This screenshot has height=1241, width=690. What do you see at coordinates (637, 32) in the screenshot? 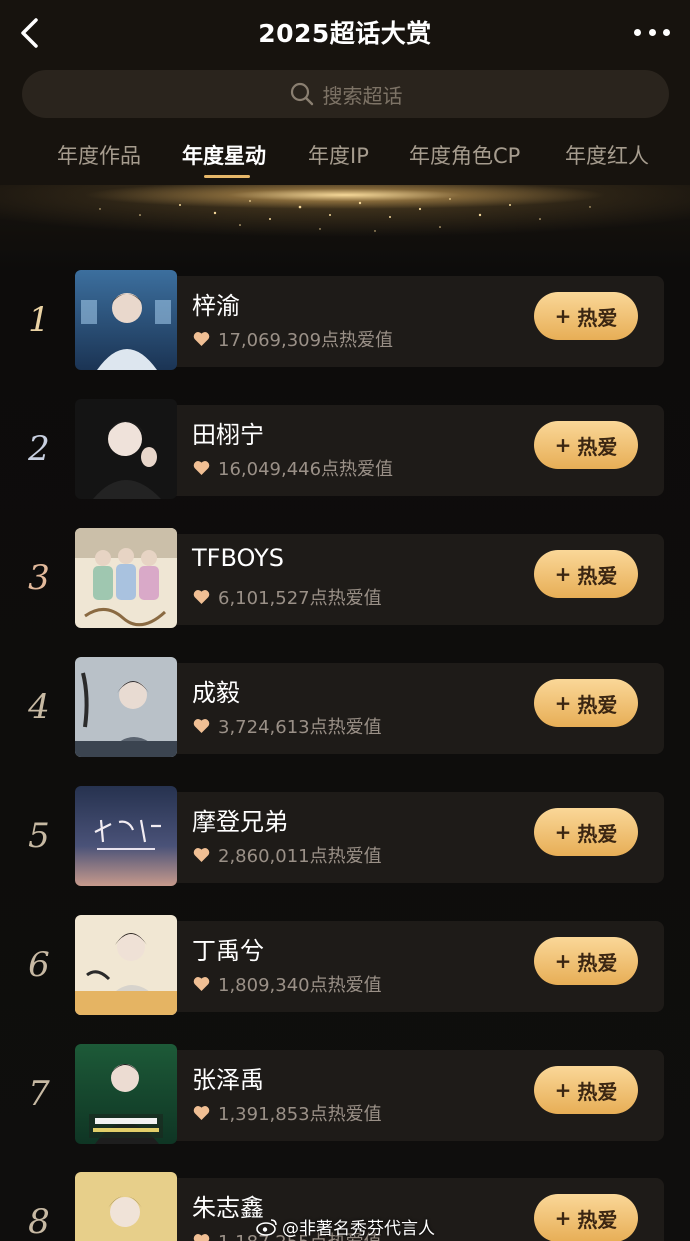
I see `more-dots-icon` at bounding box center [637, 32].